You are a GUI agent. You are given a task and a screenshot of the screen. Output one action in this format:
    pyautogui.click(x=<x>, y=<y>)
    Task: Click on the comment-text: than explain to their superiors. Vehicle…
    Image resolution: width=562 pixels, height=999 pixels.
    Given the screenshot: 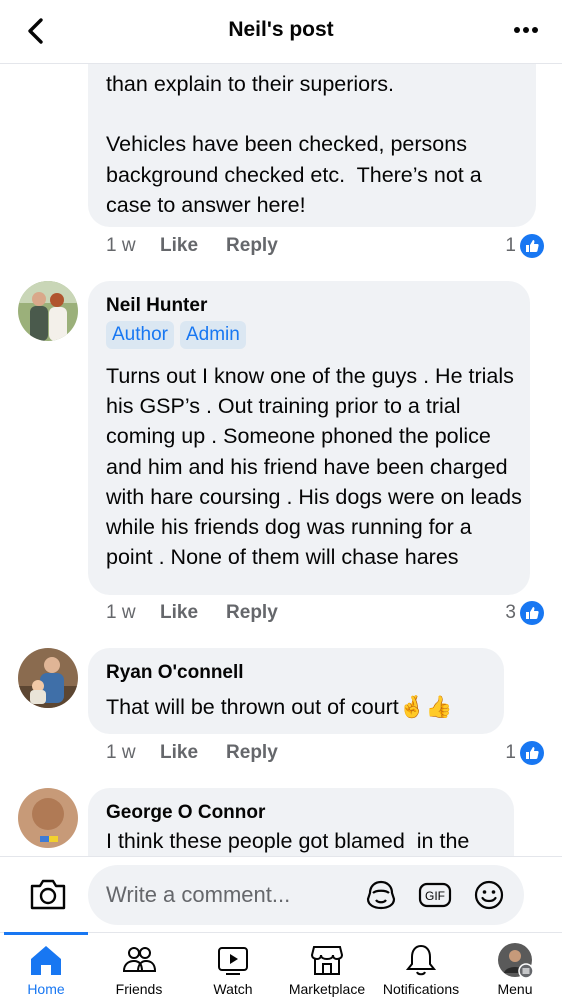 What is the action you would take?
    pyautogui.click(x=294, y=144)
    